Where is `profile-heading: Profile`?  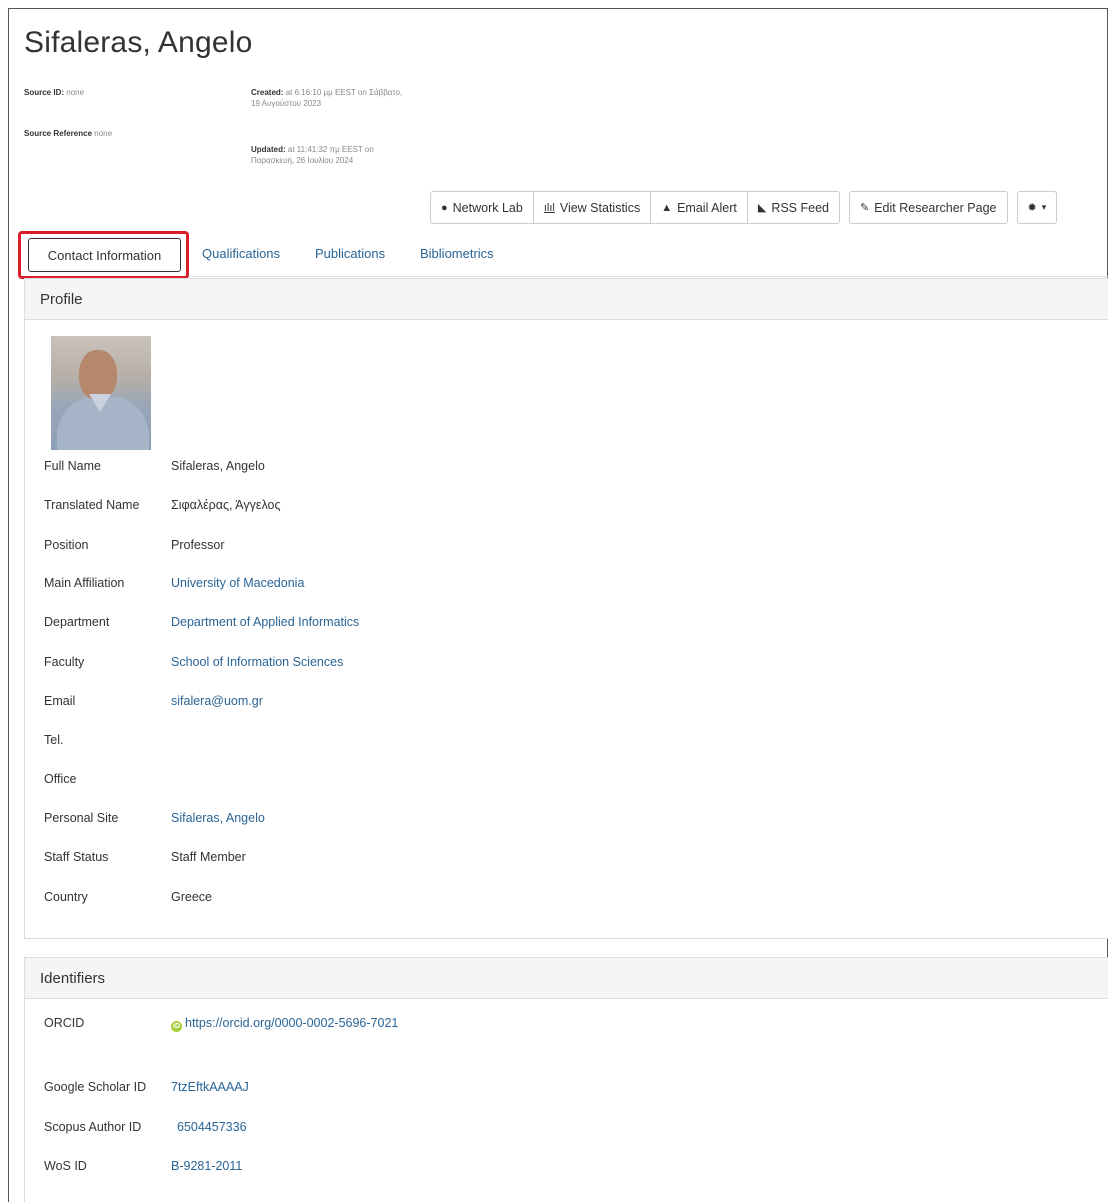
profile-heading: Profile is located at coordinates (566, 299).